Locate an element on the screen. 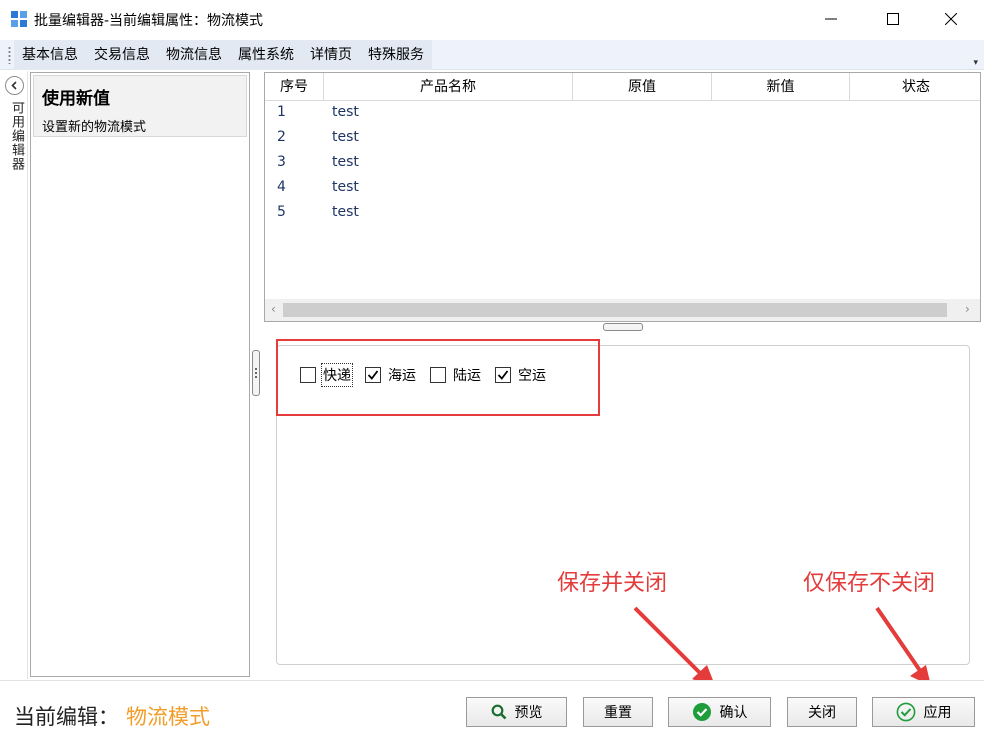  reset-button: 重置 is located at coordinates (618, 712).